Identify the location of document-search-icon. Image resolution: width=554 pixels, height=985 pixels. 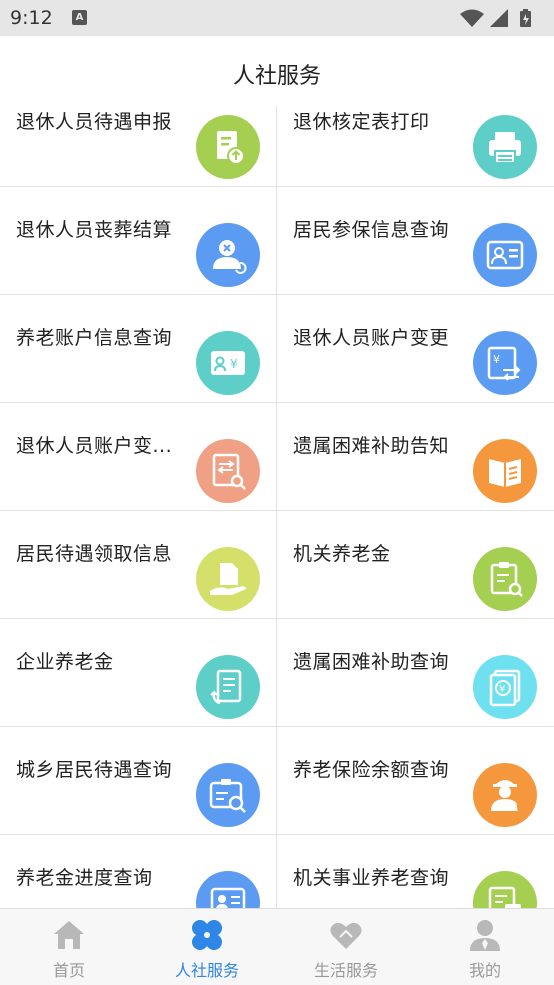
(228, 471).